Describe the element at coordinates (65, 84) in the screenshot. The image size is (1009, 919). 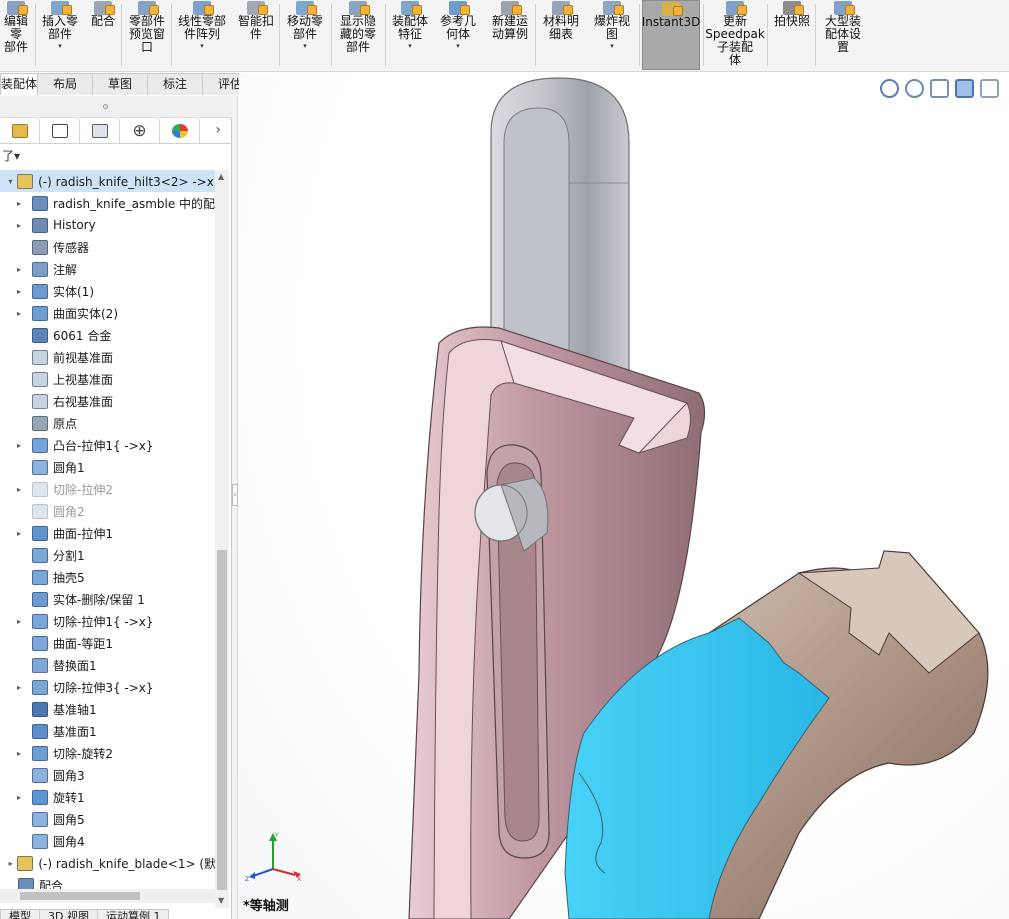
I see `tab-1: 布局` at that location.